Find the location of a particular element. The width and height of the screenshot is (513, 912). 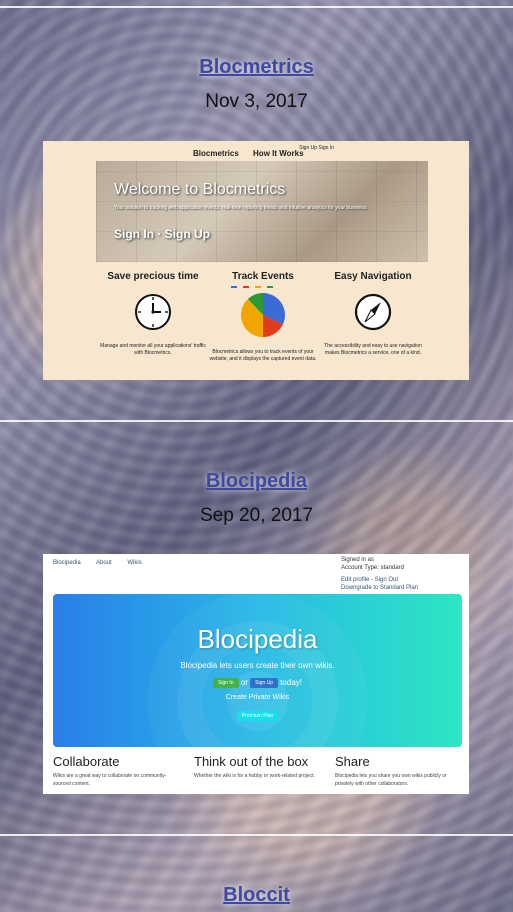

sign-up-button: Sign Up is located at coordinates (264, 683).